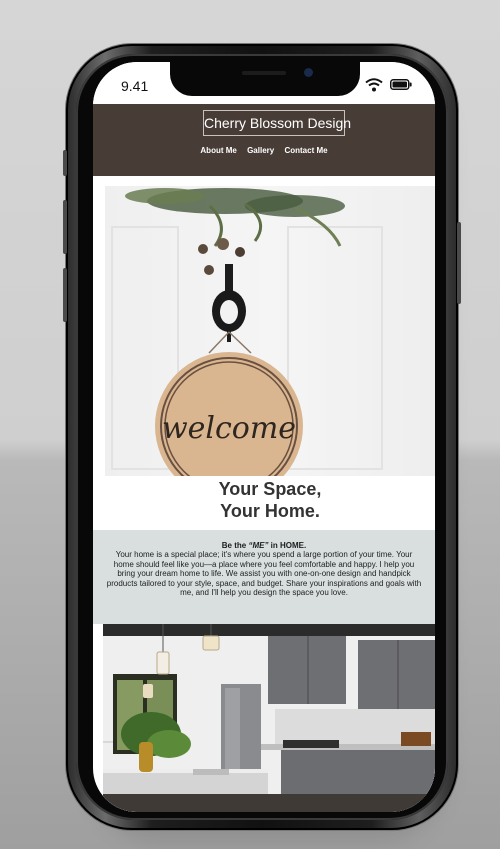 This screenshot has width=500, height=849. What do you see at coordinates (401, 84) in the screenshot?
I see `battery-icon` at bounding box center [401, 84].